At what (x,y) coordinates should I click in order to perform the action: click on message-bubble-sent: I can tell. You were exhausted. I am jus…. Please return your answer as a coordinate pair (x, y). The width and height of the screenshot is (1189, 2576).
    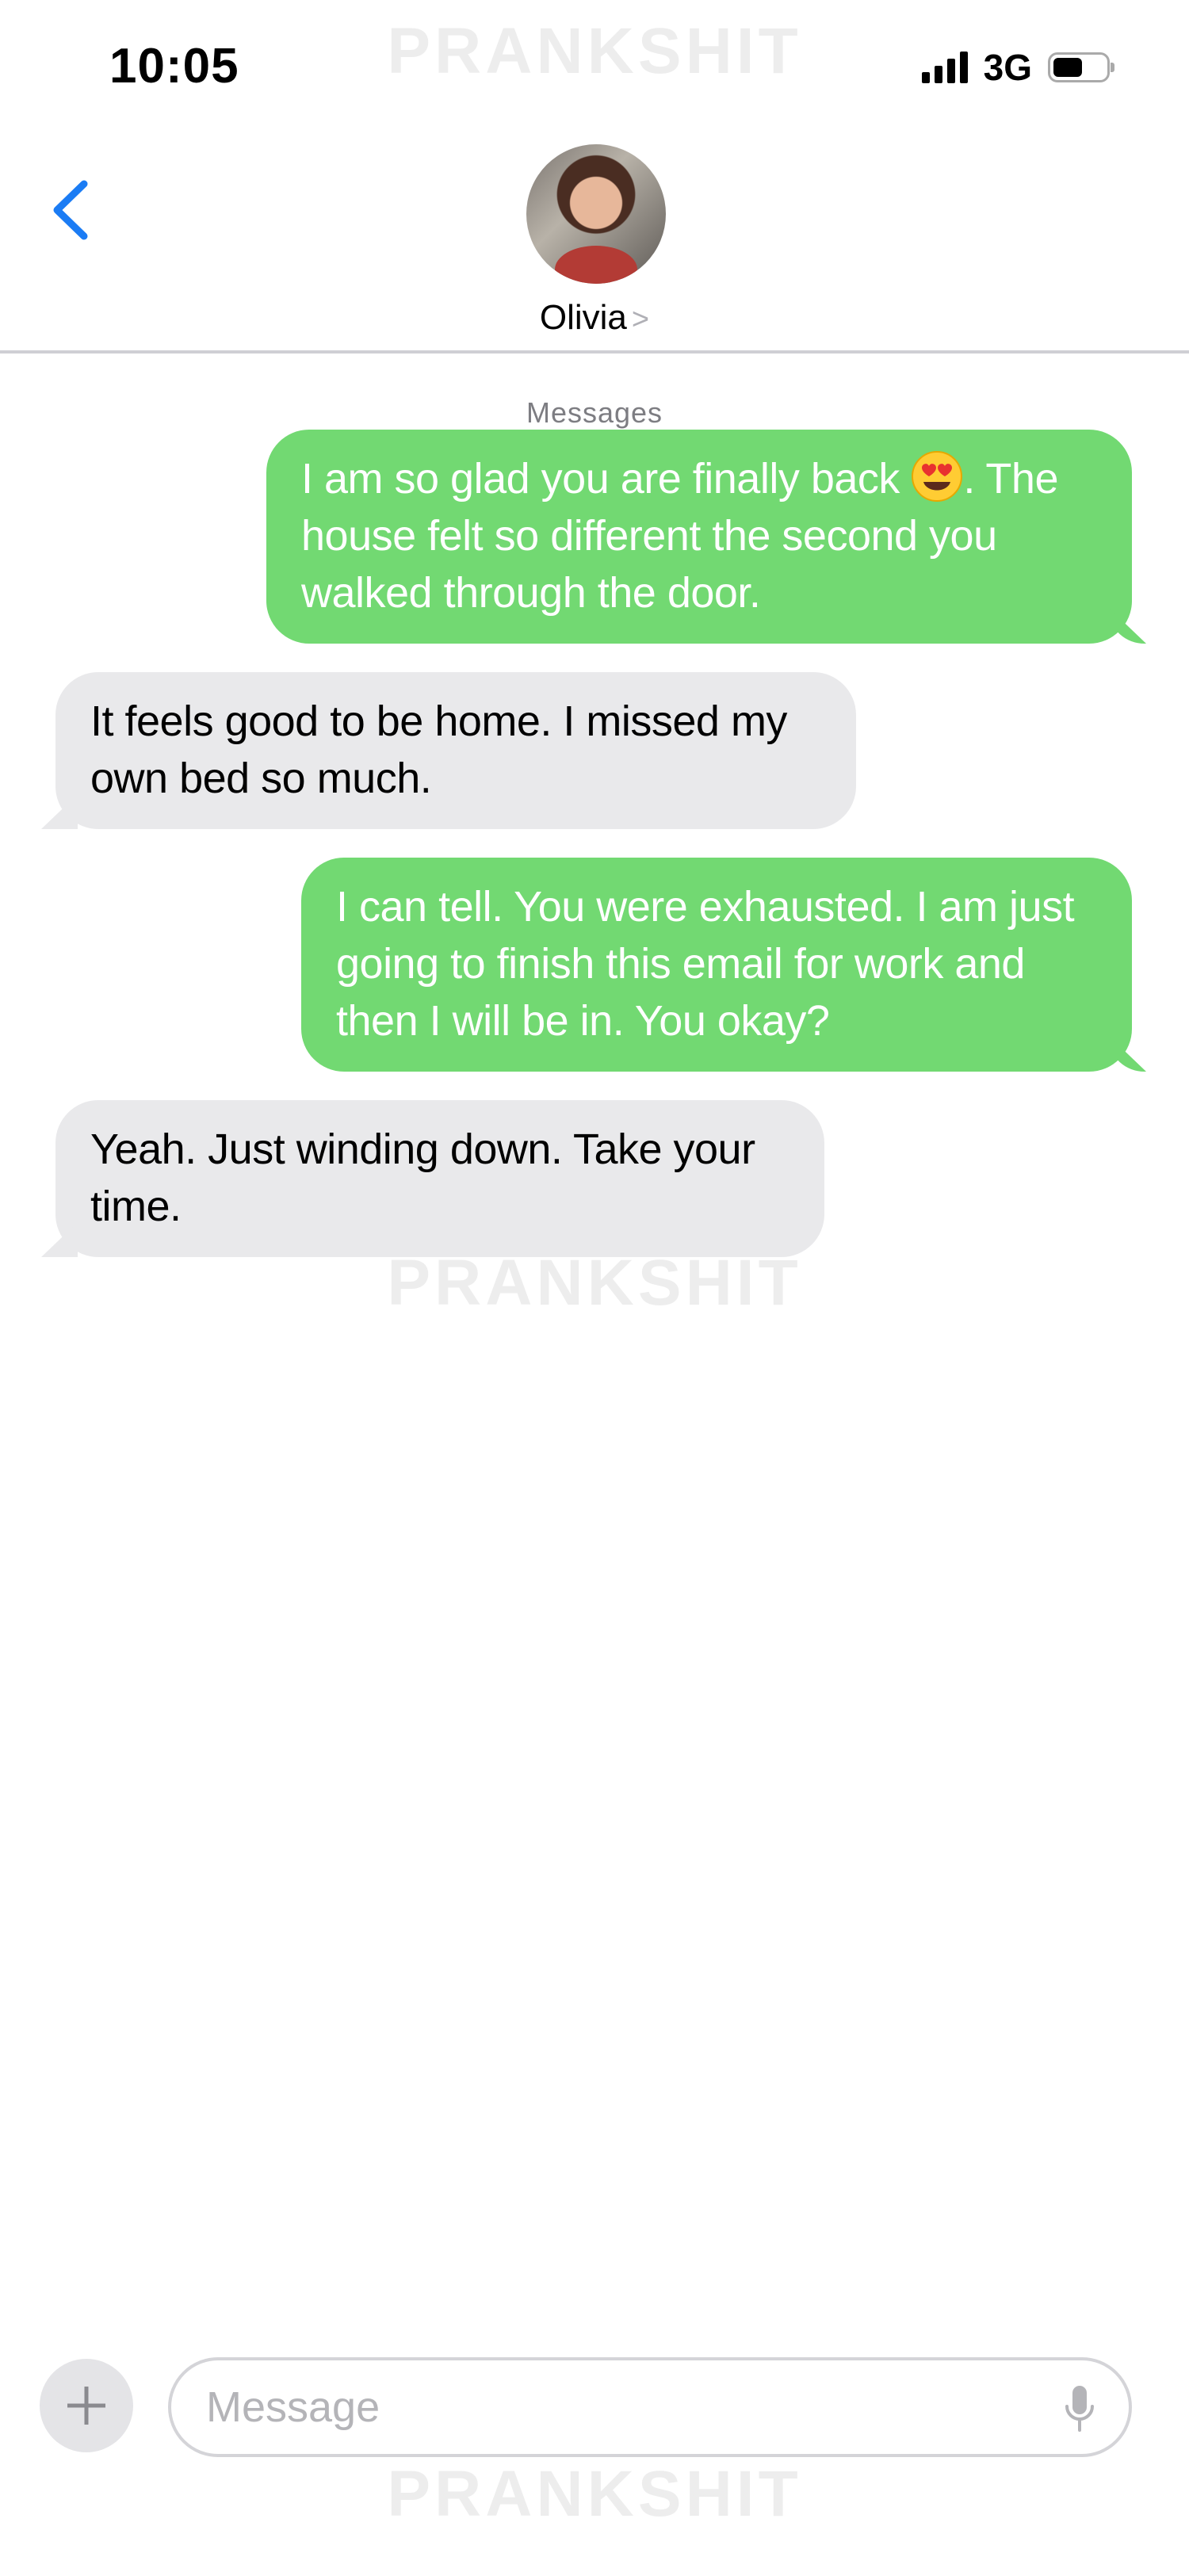
    Looking at the image, I should click on (716, 965).